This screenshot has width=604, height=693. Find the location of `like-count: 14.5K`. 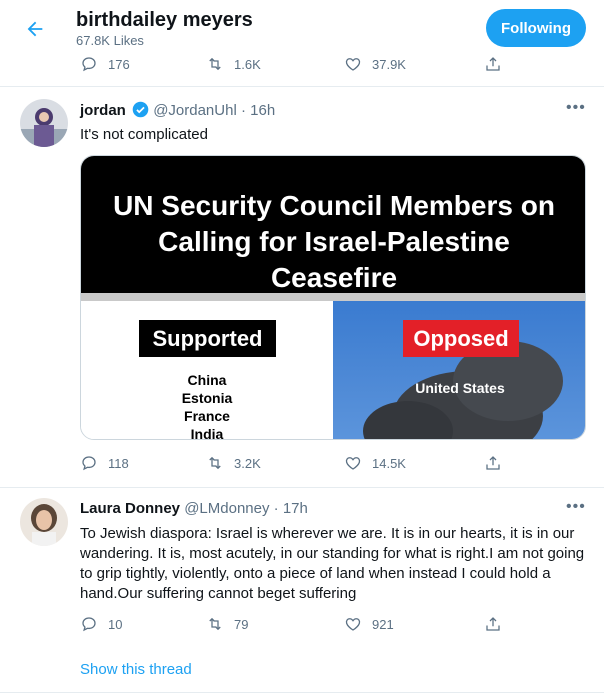

like-count: 14.5K is located at coordinates (389, 463).